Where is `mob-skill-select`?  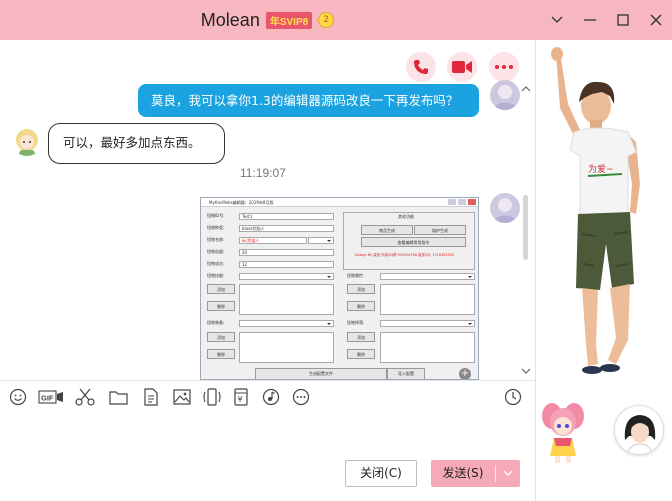 mob-skill-select is located at coordinates (286, 276).